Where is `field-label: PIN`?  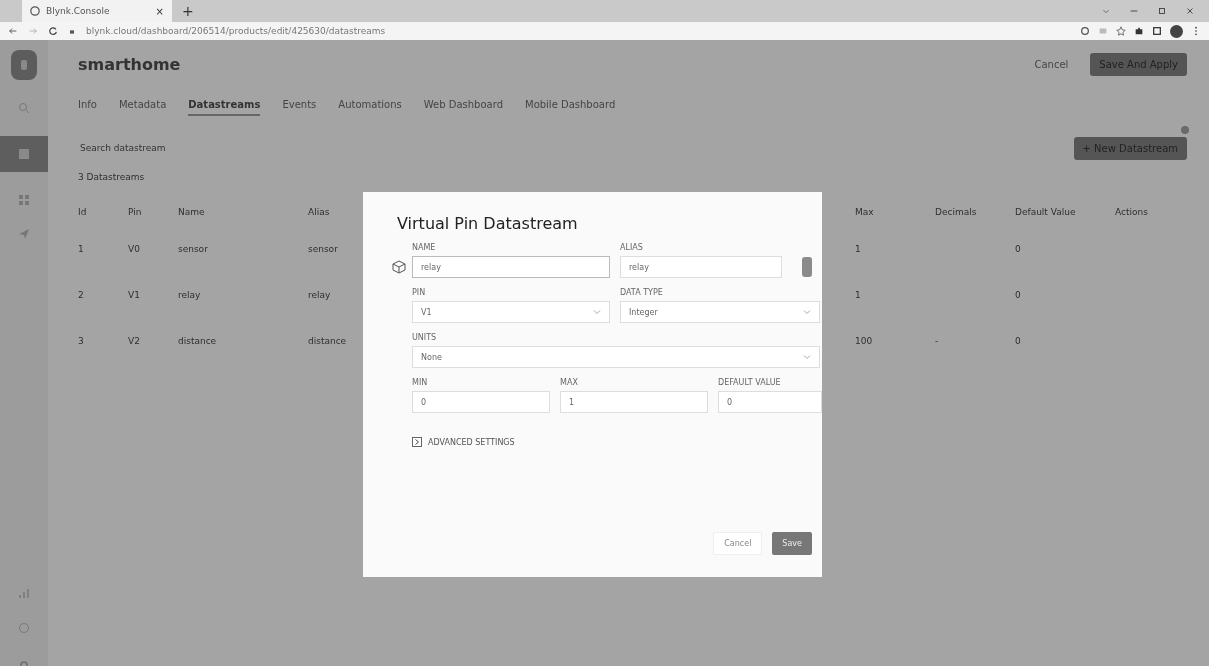 field-label: PIN is located at coordinates (419, 292).